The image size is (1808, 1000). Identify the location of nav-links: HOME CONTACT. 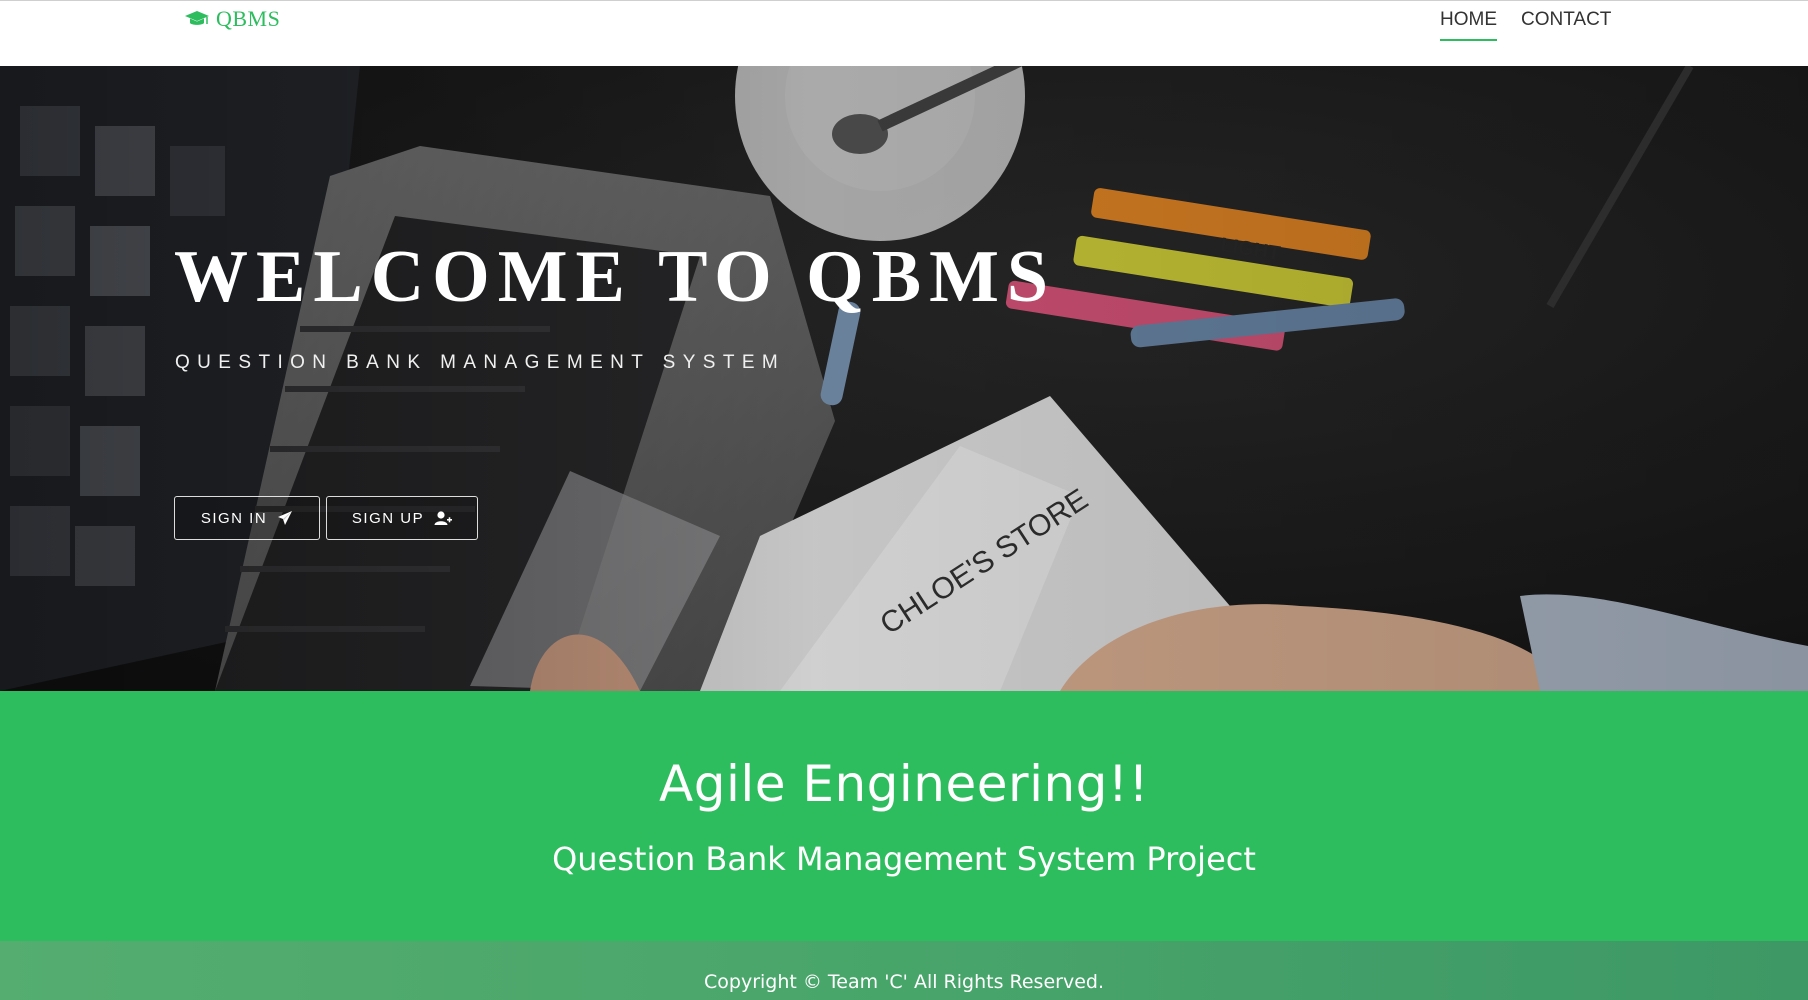
(1525, 34).